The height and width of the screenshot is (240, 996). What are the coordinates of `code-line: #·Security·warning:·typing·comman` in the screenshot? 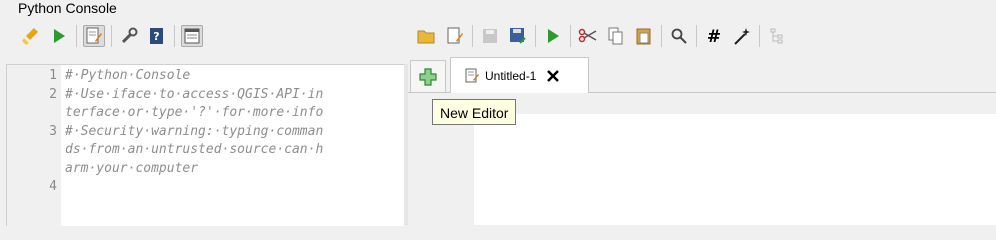 It's located at (194, 131).